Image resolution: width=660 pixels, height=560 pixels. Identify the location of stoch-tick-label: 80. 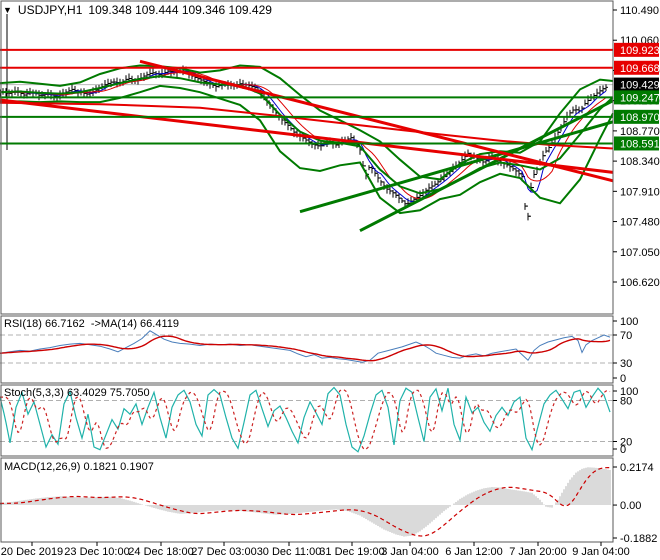
(626, 402).